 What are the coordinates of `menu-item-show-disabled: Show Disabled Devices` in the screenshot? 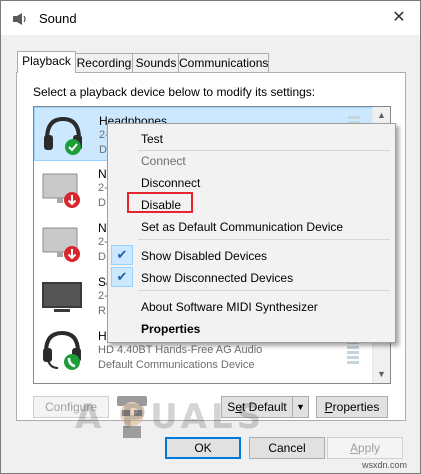 It's located at (204, 256).